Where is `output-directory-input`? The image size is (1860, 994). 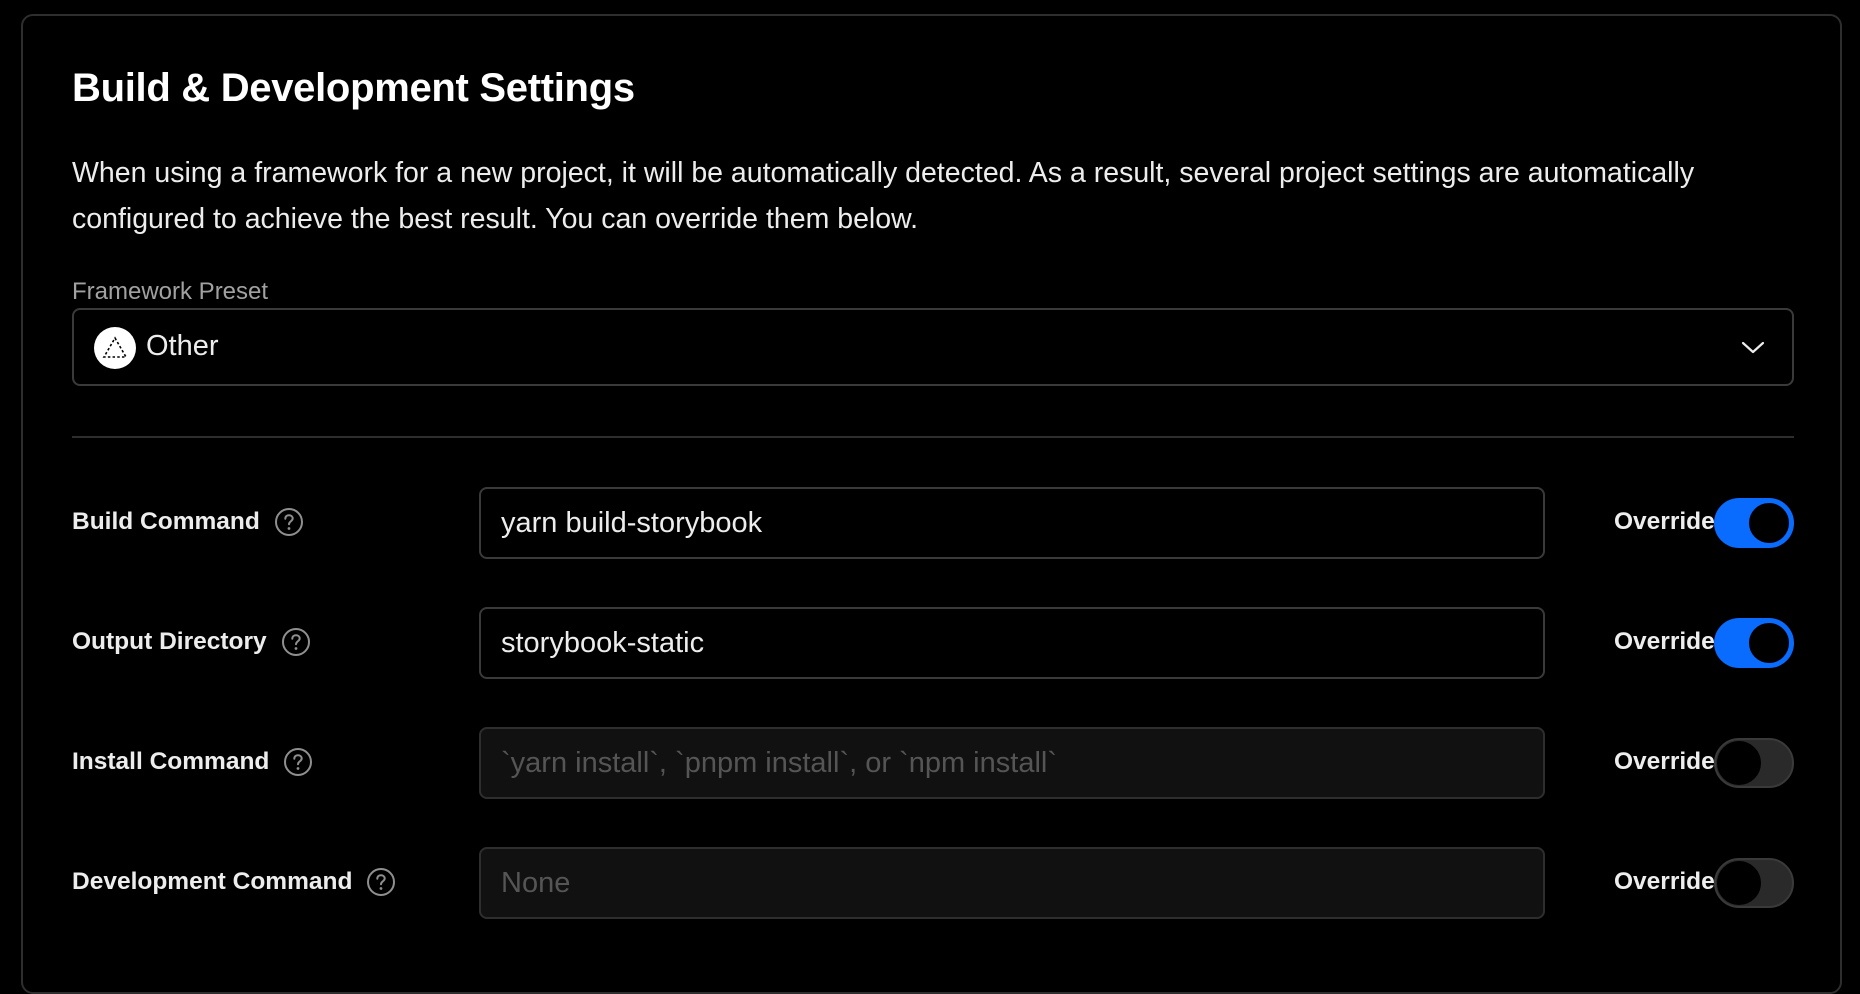 output-directory-input is located at coordinates (1012, 643).